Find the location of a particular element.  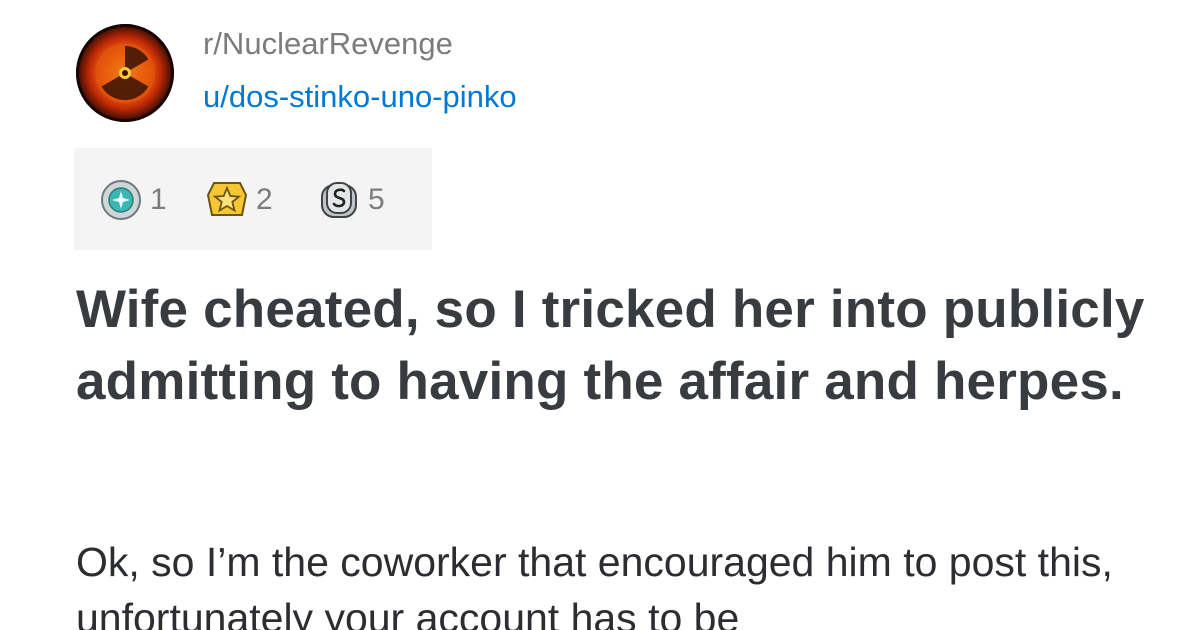

subreddit-name: r/NuclearRevenge is located at coordinates (328, 44).